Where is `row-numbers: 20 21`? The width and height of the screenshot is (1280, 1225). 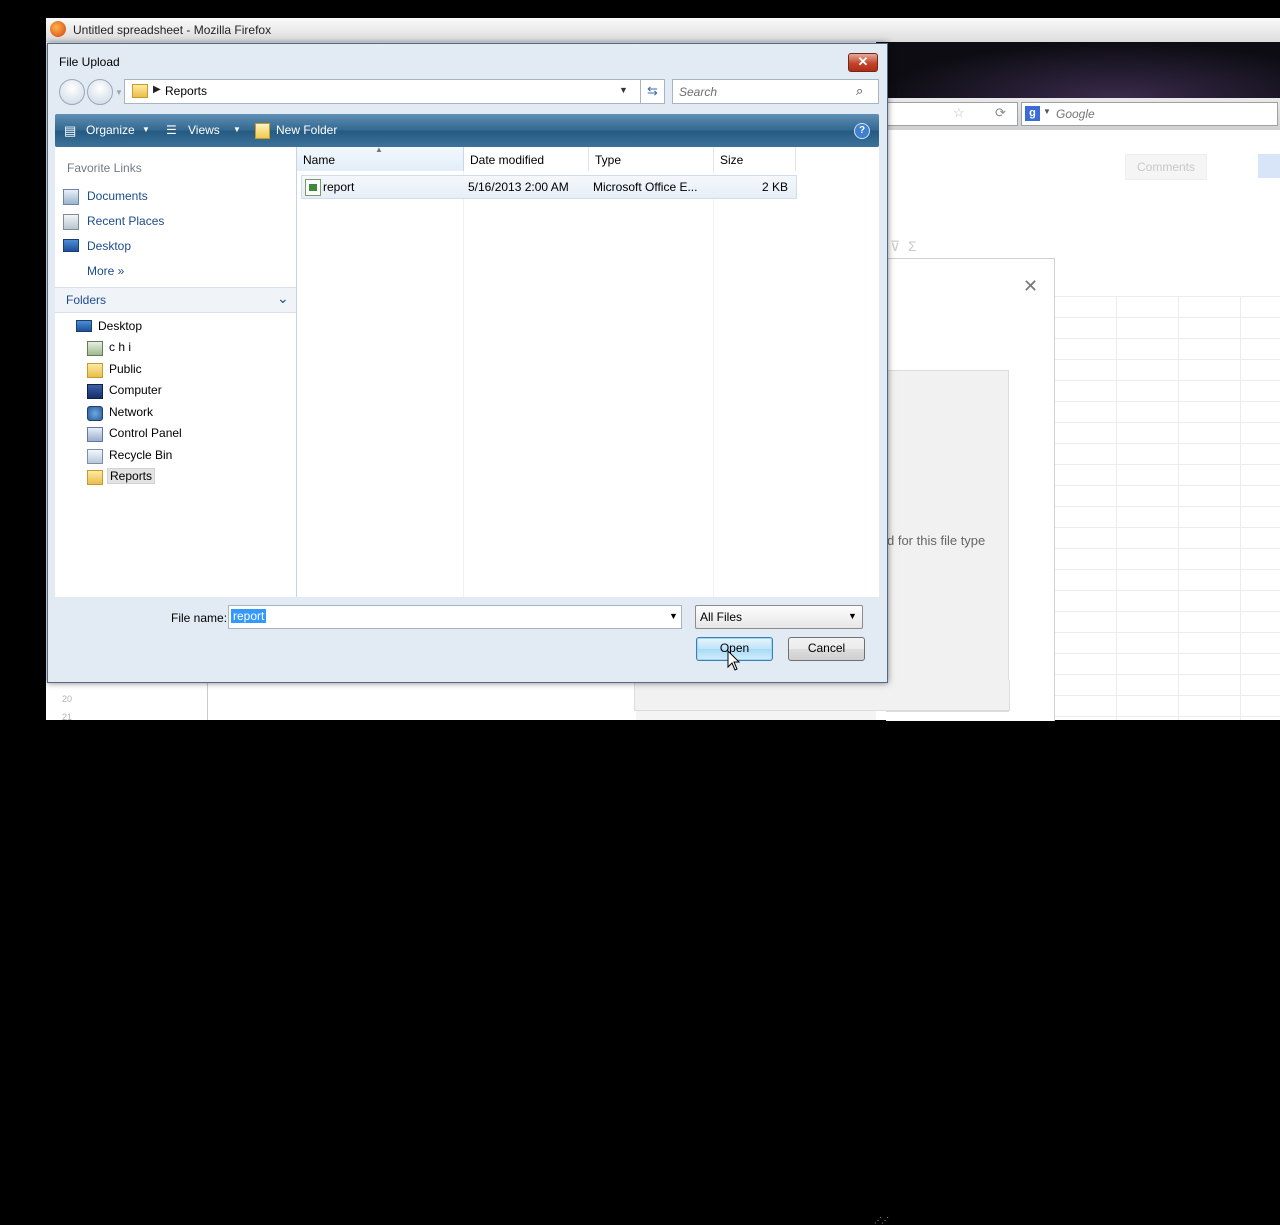 row-numbers: 20 21 is located at coordinates (67, 708).